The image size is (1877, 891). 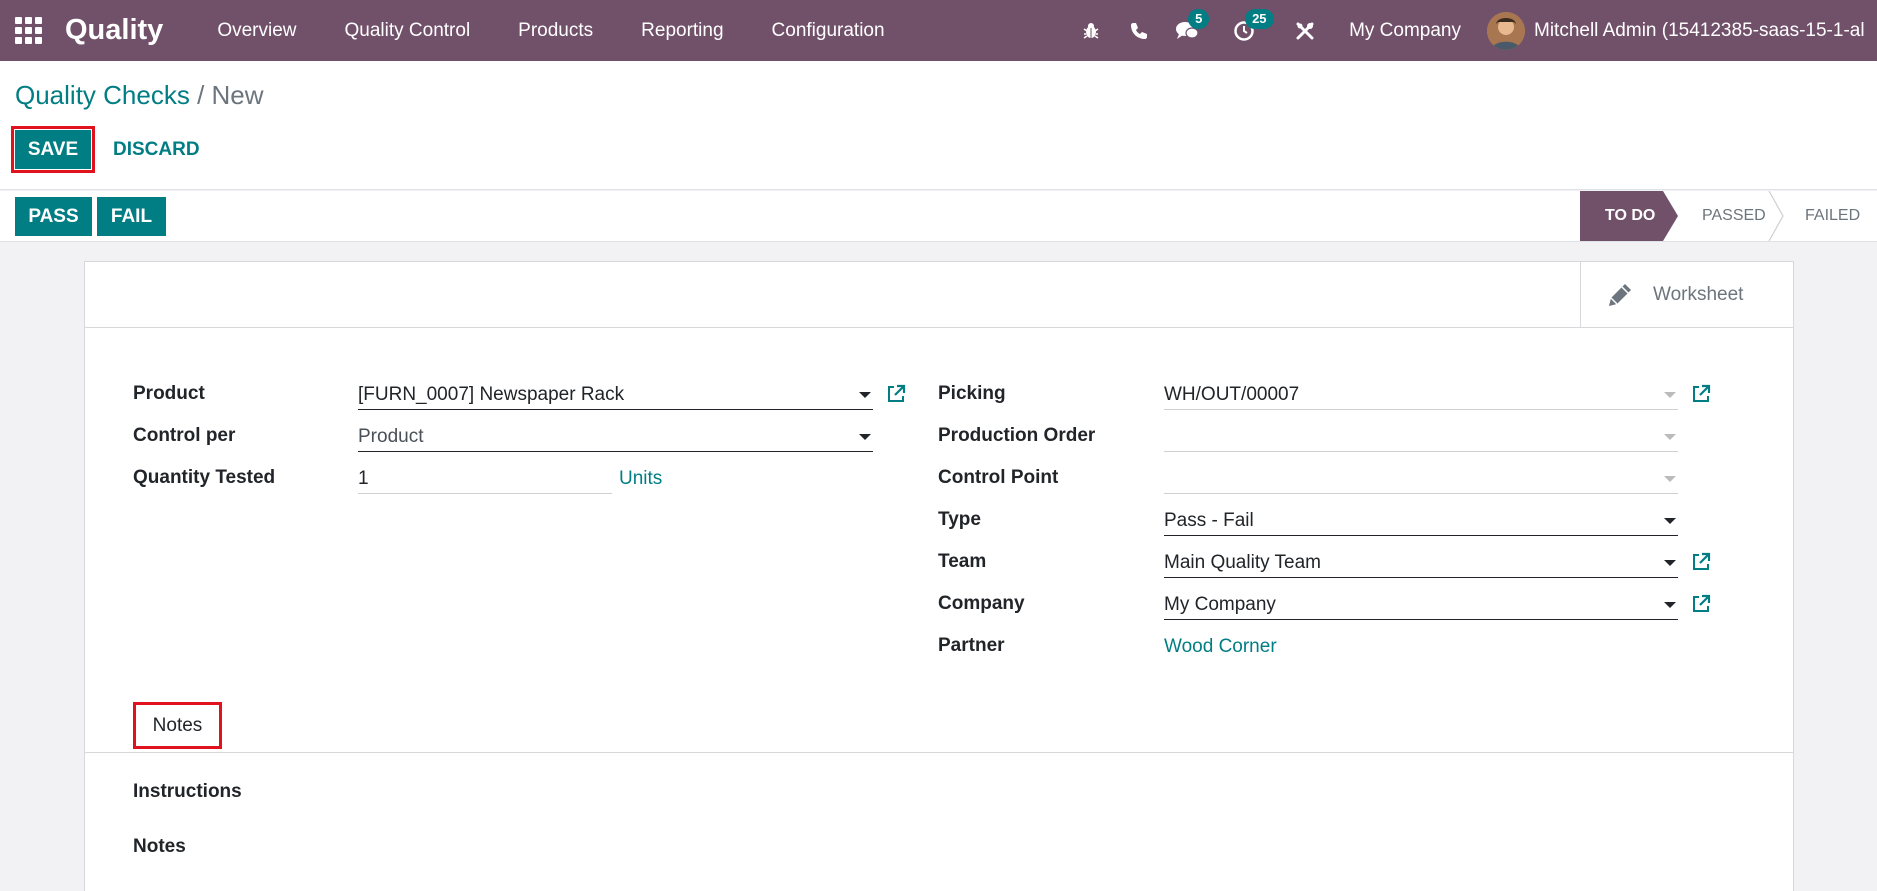 What do you see at coordinates (938, 125) in the screenshot?
I see `control-panel: Quality Checks / New SAVE DISCARD` at bounding box center [938, 125].